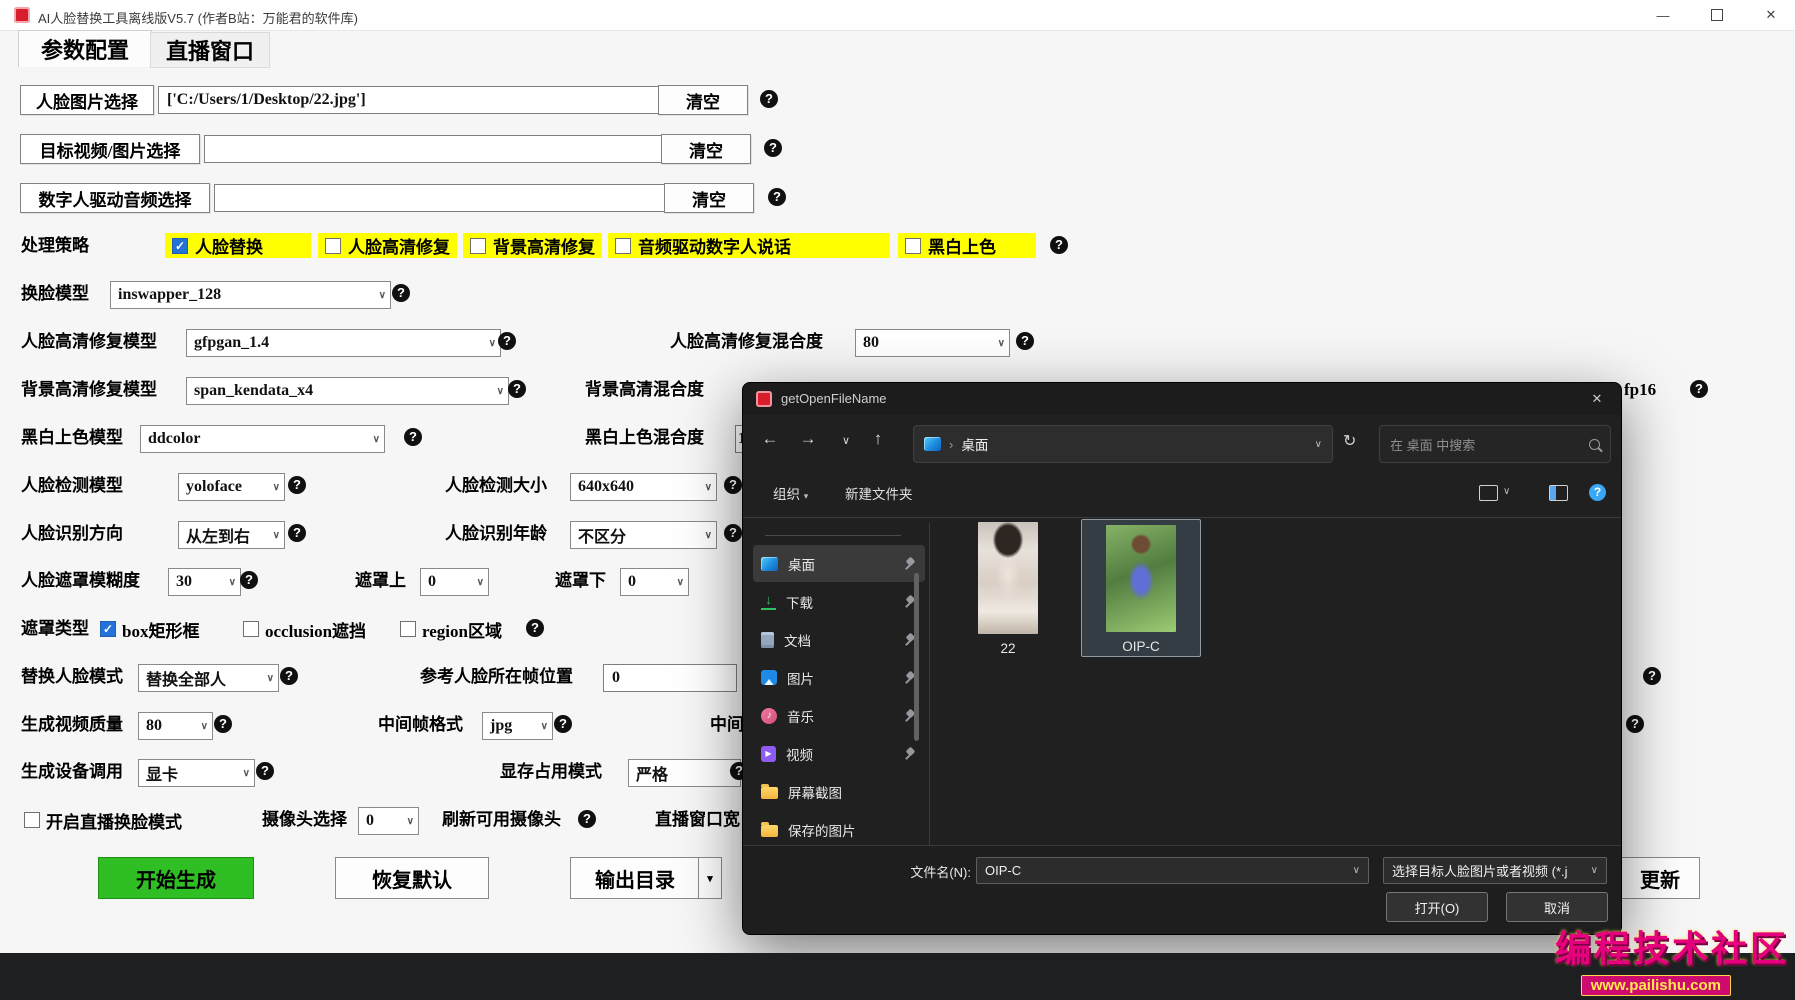 The height and width of the screenshot is (1000, 1795). What do you see at coordinates (507, 341) in the screenshot?
I see `help-face-restore-icon: ?` at bounding box center [507, 341].